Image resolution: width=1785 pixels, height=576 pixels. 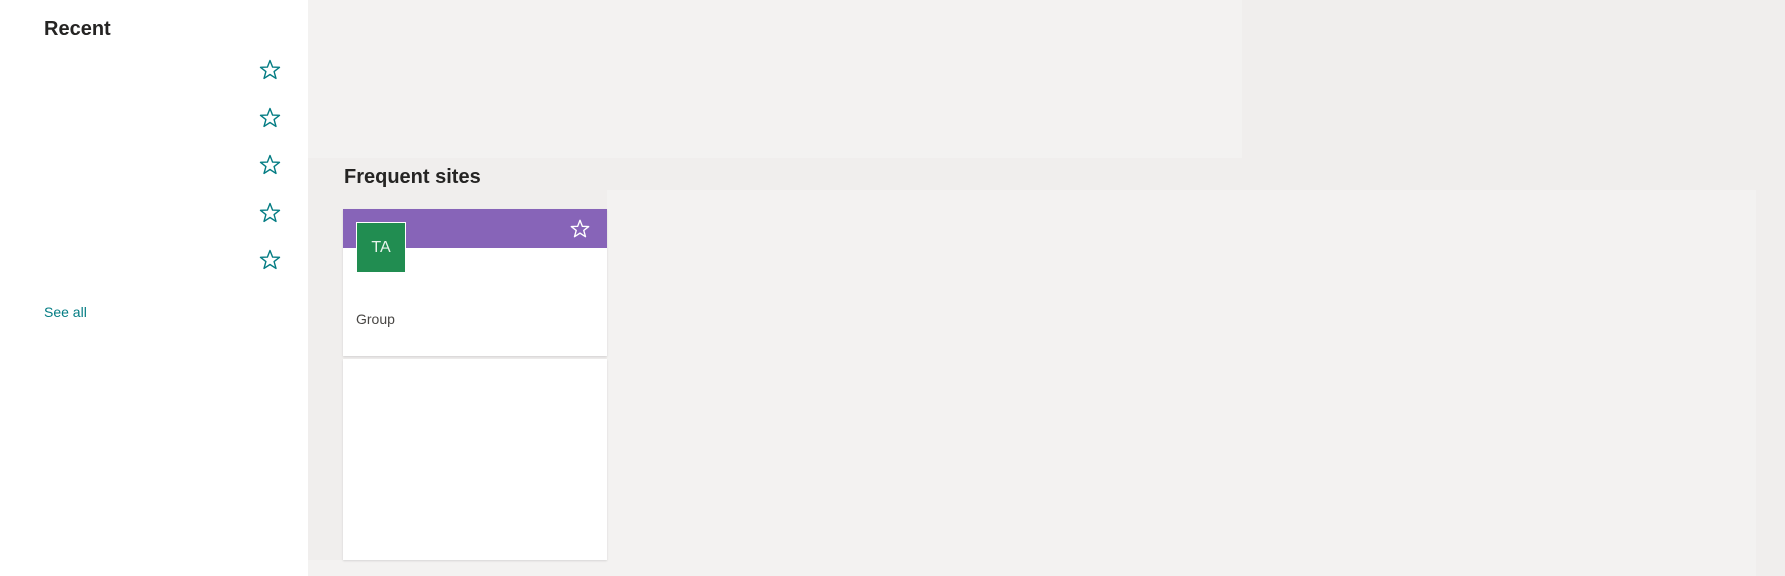 What do you see at coordinates (475, 282) in the screenshot?
I see `site-card: TA Group` at bounding box center [475, 282].